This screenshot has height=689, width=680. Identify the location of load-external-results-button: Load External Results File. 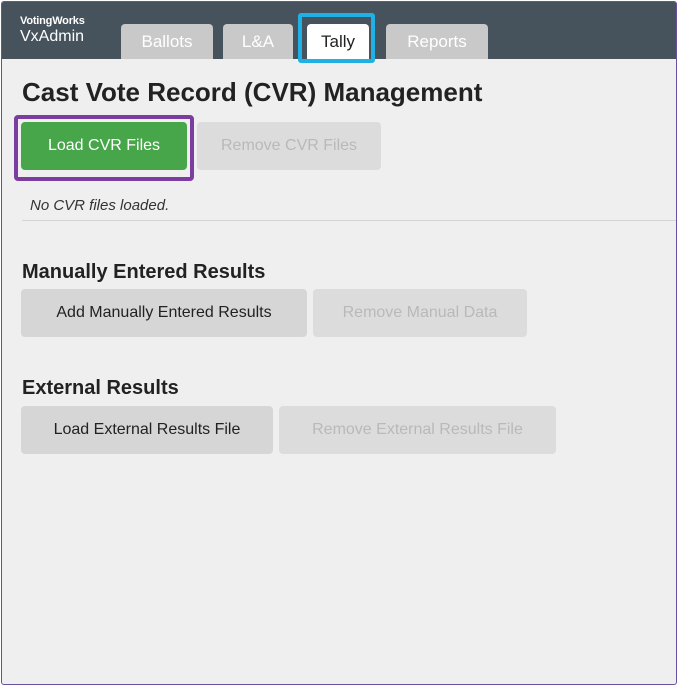
(147, 430).